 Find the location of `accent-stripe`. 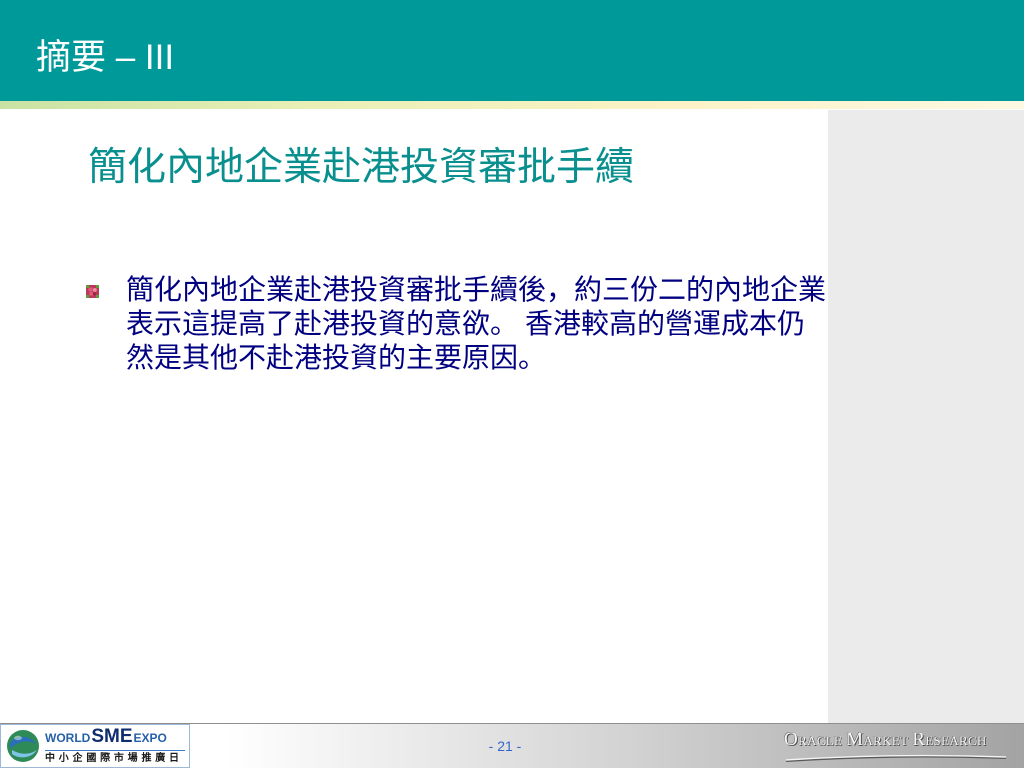

accent-stripe is located at coordinates (512, 105).